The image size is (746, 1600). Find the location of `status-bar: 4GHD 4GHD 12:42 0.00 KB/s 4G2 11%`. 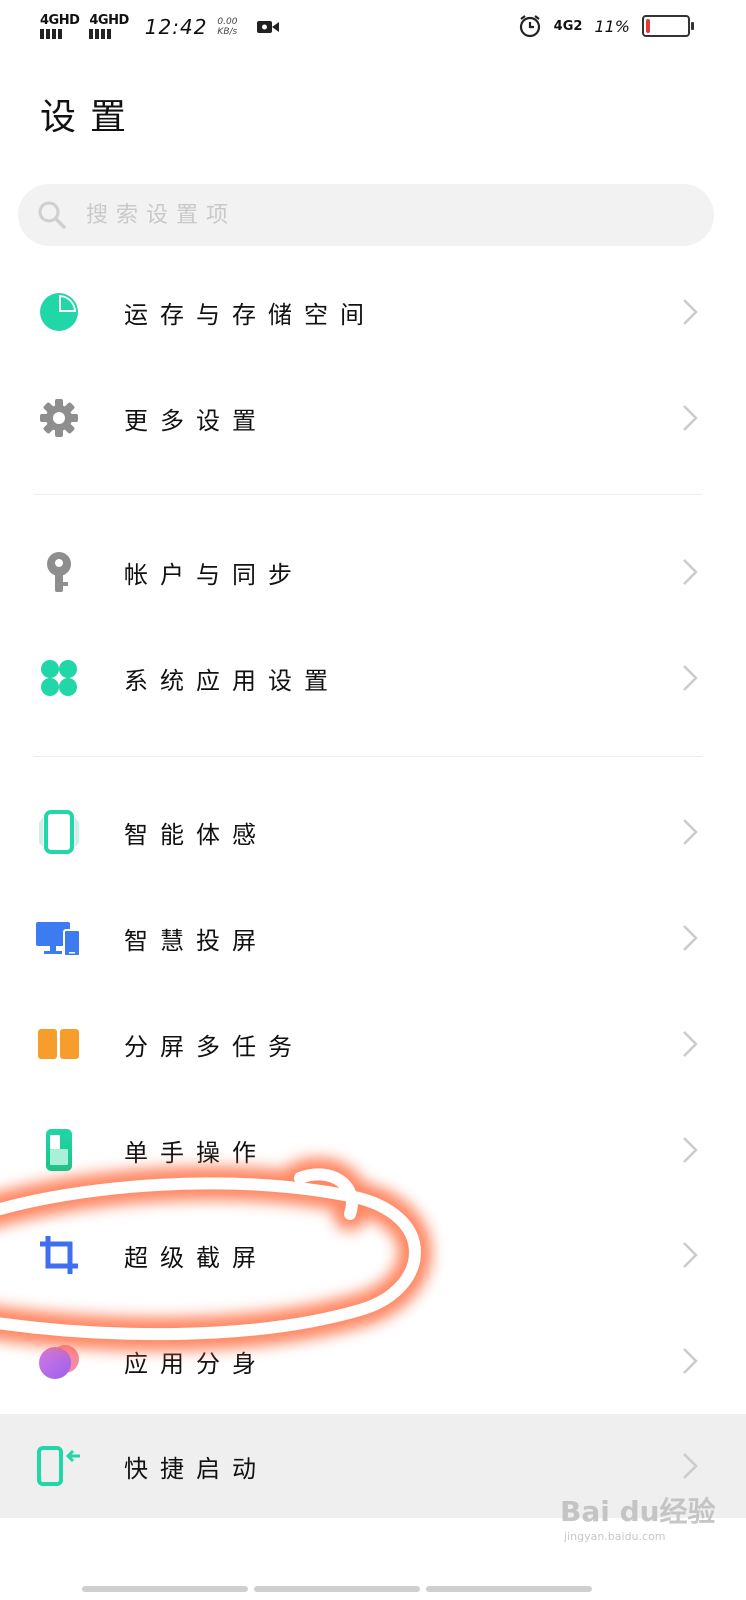

status-bar: 4GHD 4GHD 12:42 0.00 KB/s 4G2 11% is located at coordinates (373, 30).